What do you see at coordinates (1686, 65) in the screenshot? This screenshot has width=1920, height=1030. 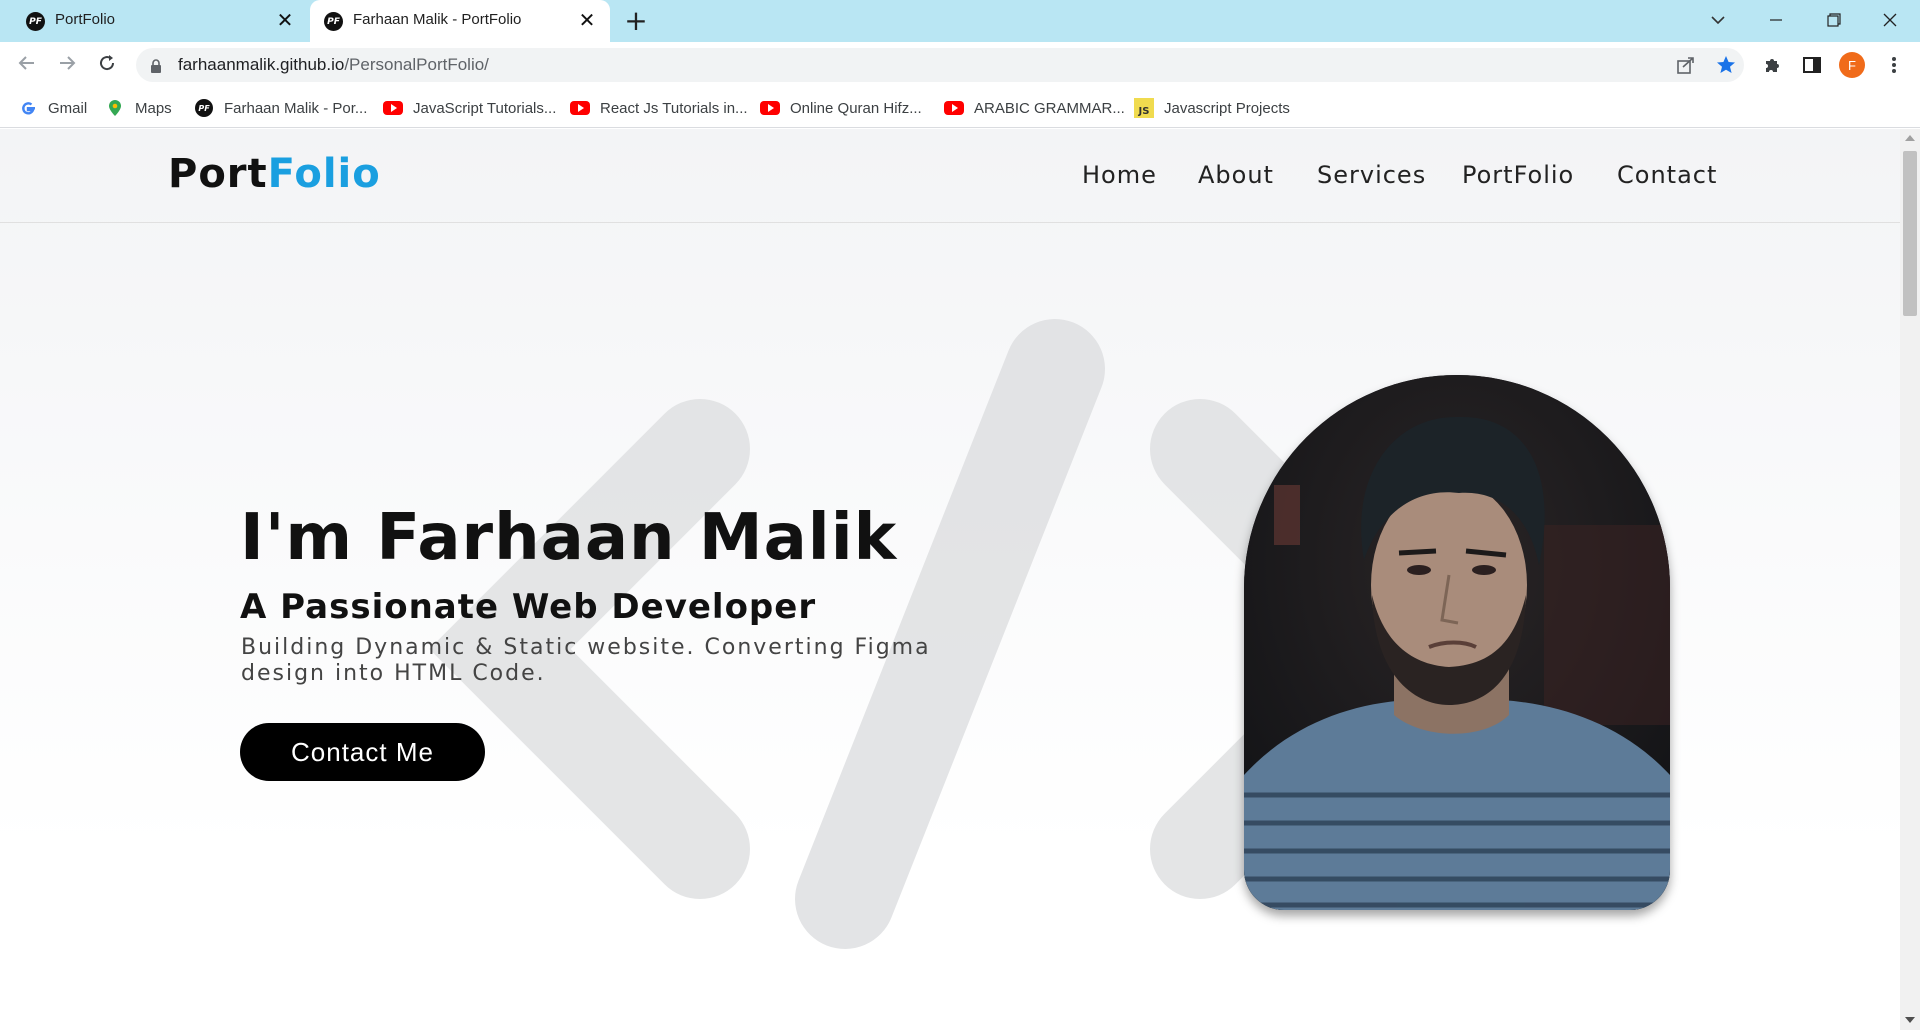 I see `share-icon` at bounding box center [1686, 65].